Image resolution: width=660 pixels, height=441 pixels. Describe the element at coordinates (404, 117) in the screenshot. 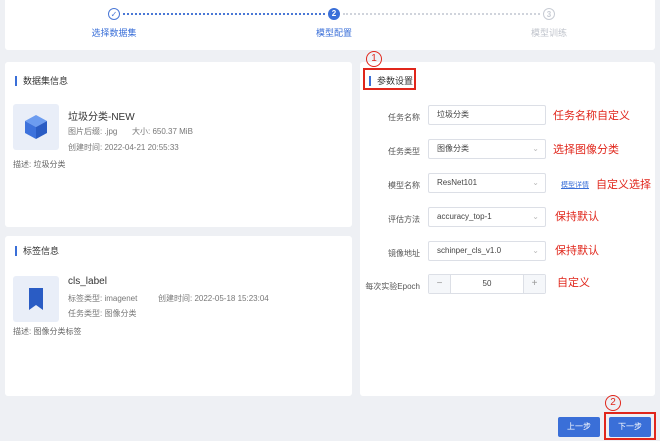

I see `task-name-label: 任务名称` at that location.